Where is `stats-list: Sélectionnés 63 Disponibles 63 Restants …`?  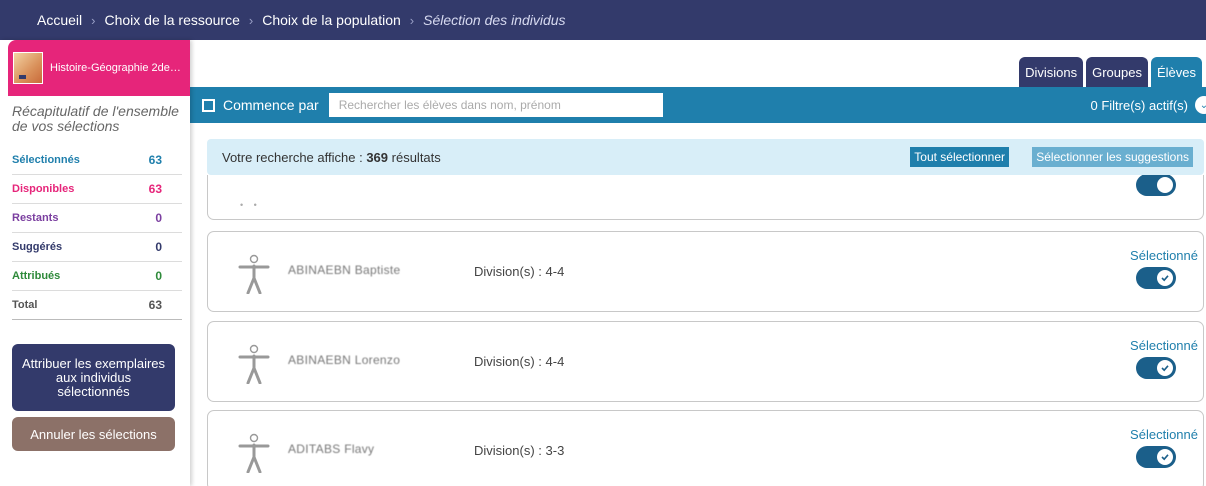 stats-list: Sélectionnés 63 Disponibles 63 Restants … is located at coordinates (97, 233).